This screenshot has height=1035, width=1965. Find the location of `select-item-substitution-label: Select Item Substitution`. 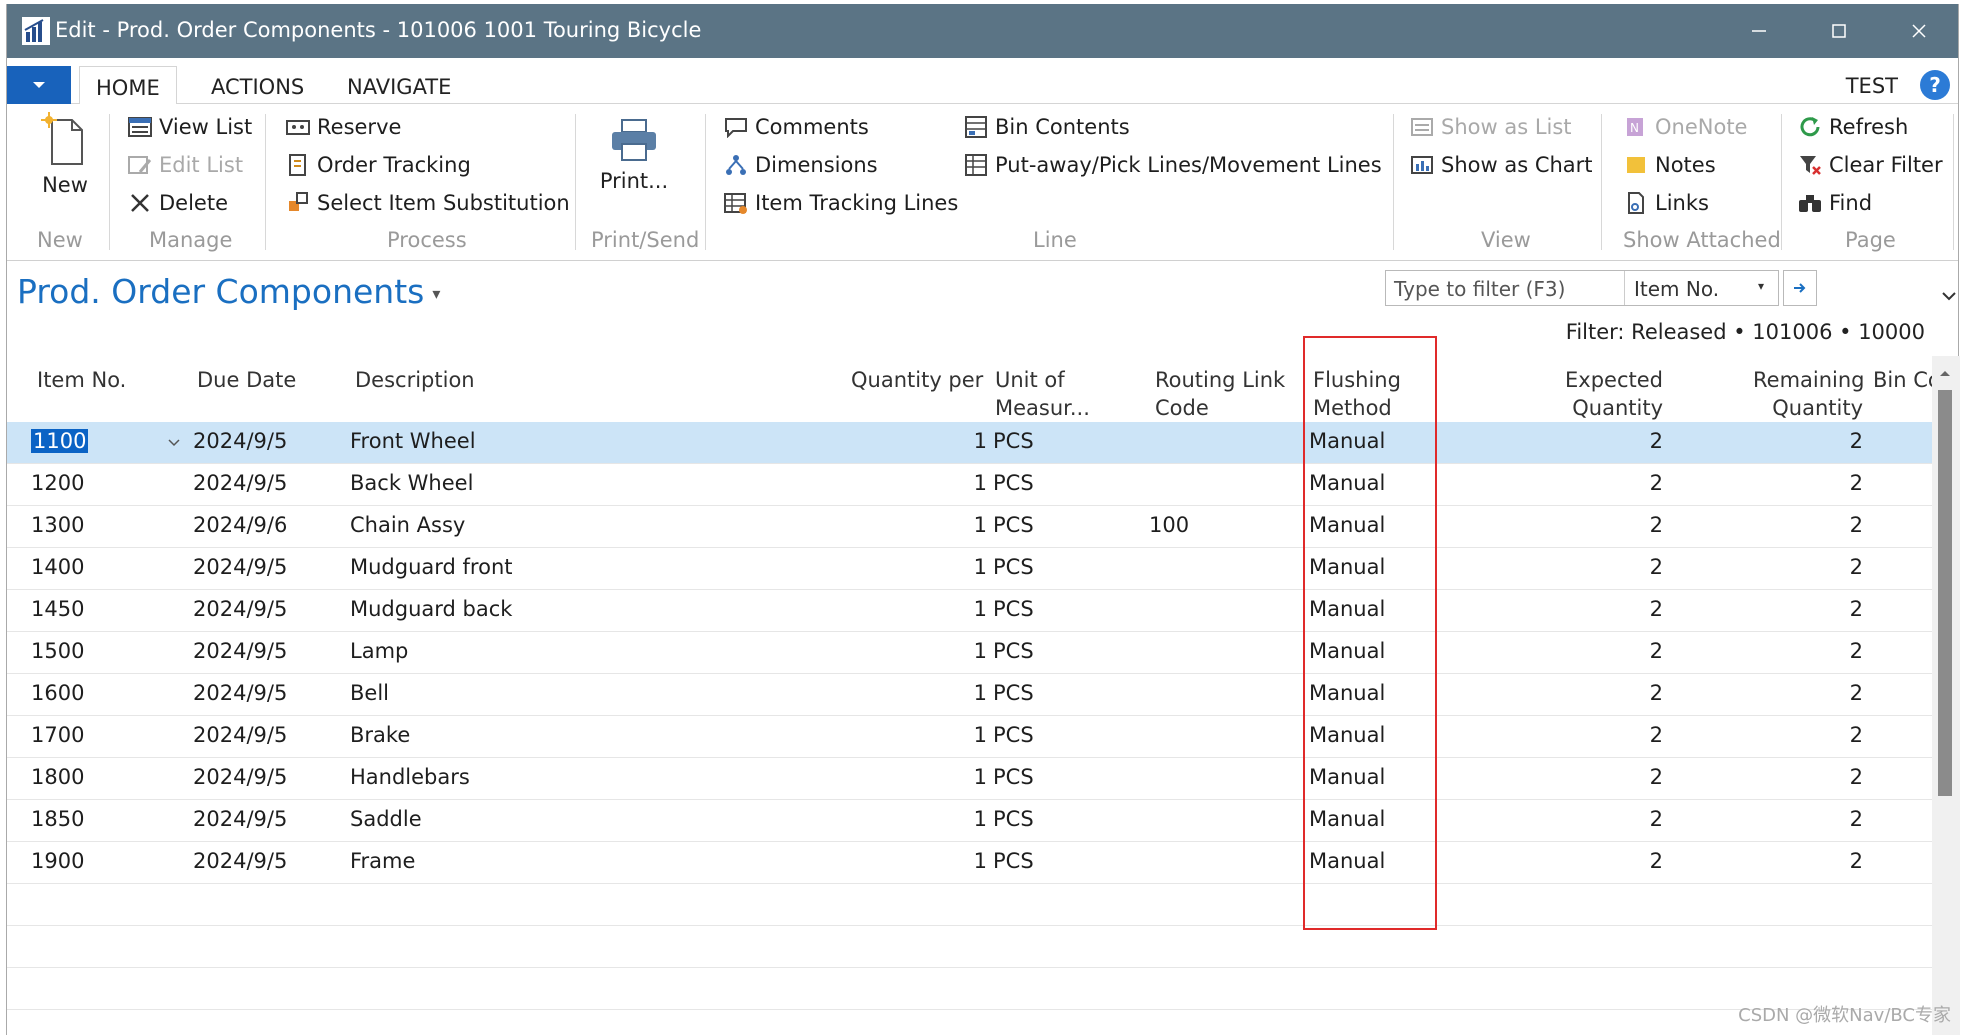

select-item-substitution-label: Select Item Substitution is located at coordinates (443, 203).